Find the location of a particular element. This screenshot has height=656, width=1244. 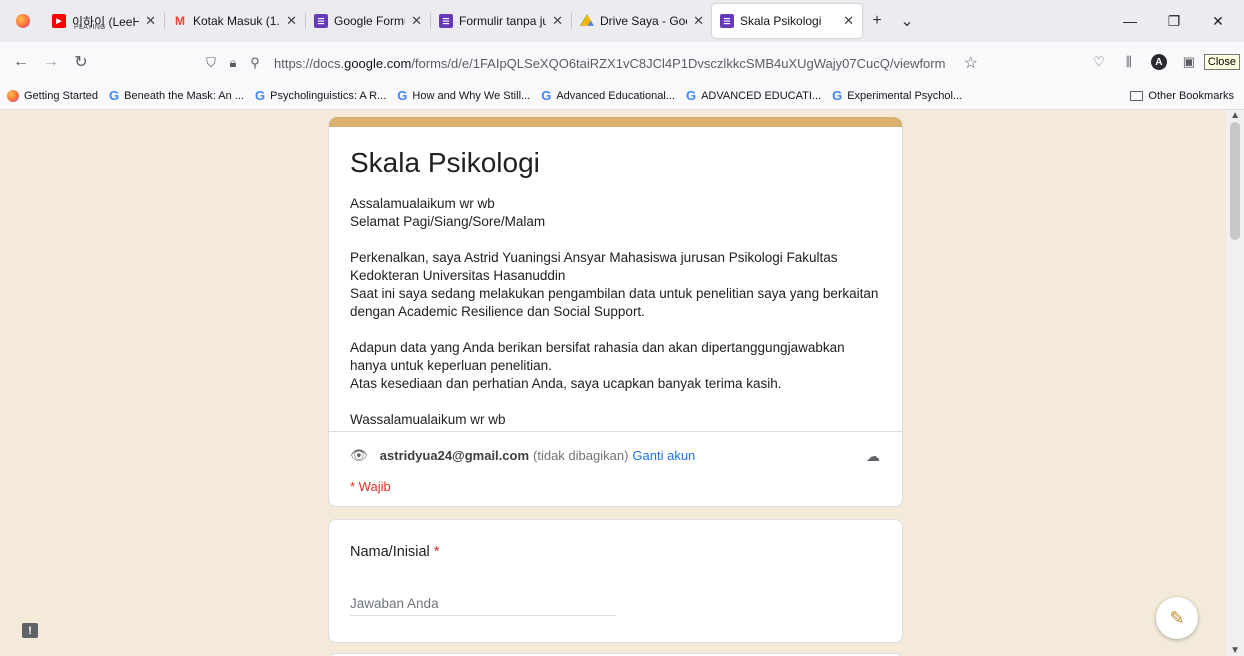

browser-tab: Drive Saya - Google Dr✕ is located at coordinates (642, 21).